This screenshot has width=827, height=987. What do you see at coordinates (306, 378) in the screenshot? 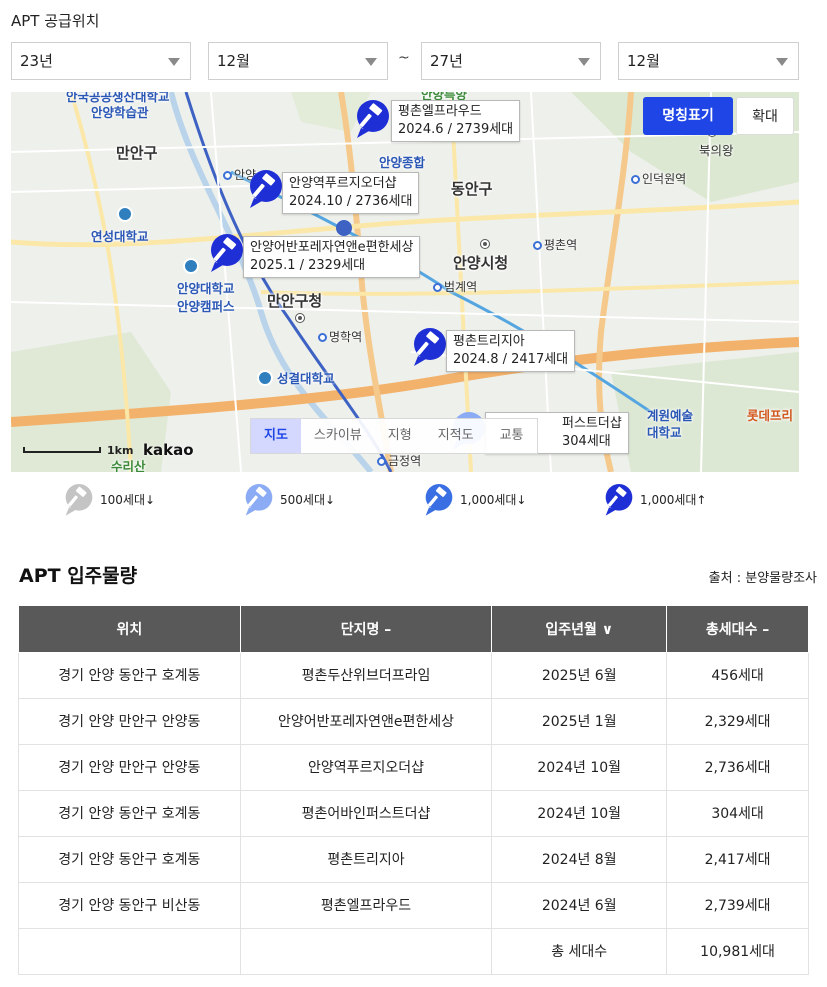
I see `place-sungkyul: 성결대학교` at bounding box center [306, 378].